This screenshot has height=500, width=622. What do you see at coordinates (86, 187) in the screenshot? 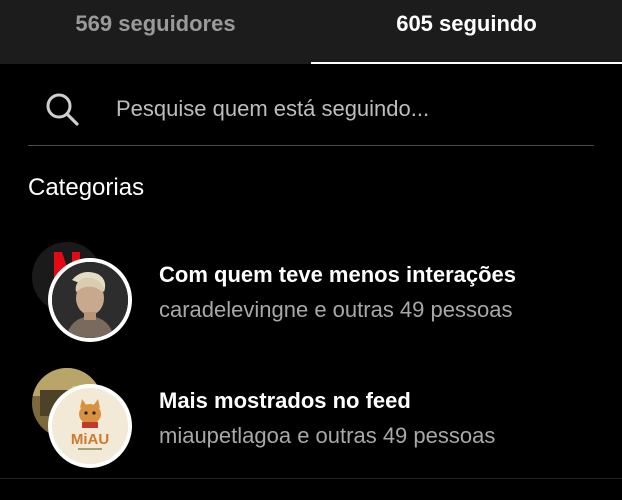
I see `categories-heading: Categorias` at bounding box center [86, 187].